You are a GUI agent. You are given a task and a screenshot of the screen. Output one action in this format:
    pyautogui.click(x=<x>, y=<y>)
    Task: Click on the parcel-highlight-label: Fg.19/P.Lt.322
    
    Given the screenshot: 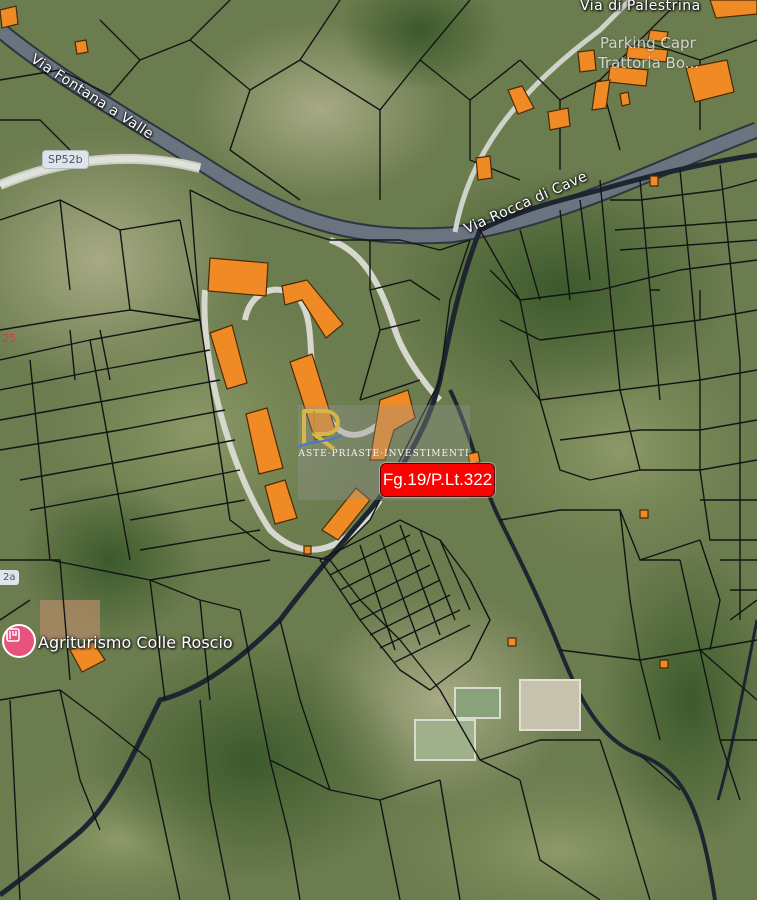 What is the action you would take?
    pyautogui.click(x=437, y=480)
    